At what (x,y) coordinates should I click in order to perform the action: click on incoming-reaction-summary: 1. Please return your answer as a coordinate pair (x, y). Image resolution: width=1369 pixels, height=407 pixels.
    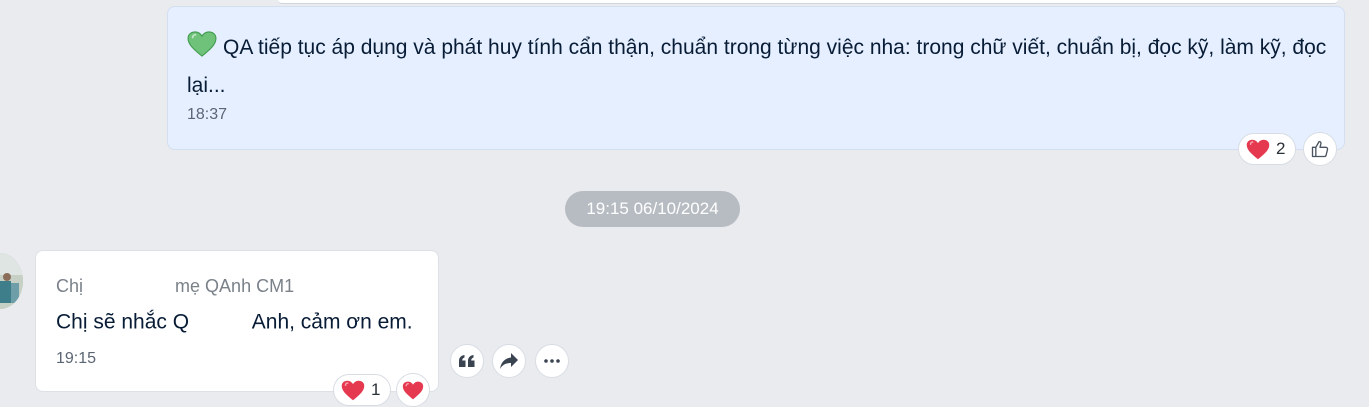
    Looking at the image, I should click on (362, 390).